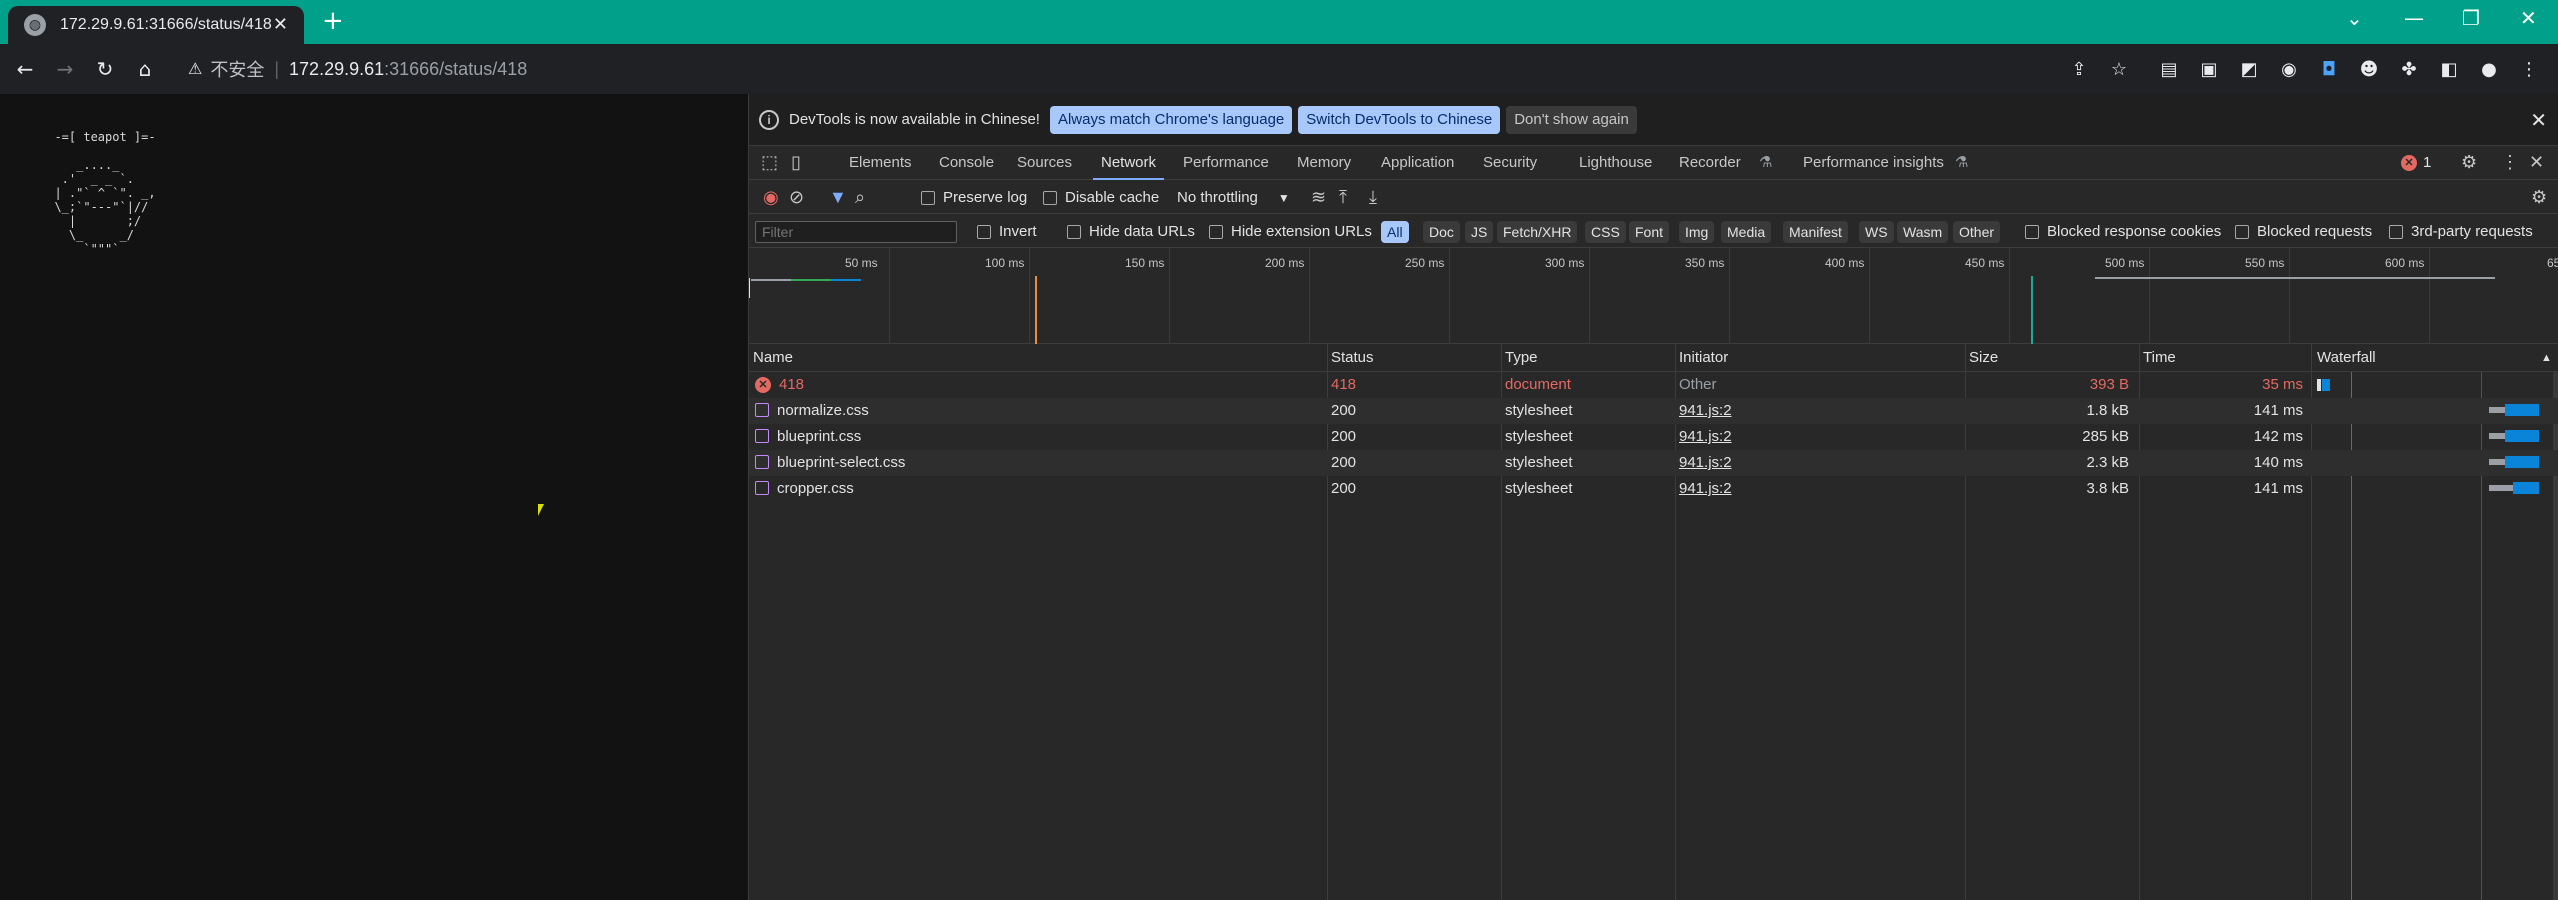  What do you see at coordinates (771, 197) in the screenshot?
I see `record-stop-icon: ◉` at bounding box center [771, 197].